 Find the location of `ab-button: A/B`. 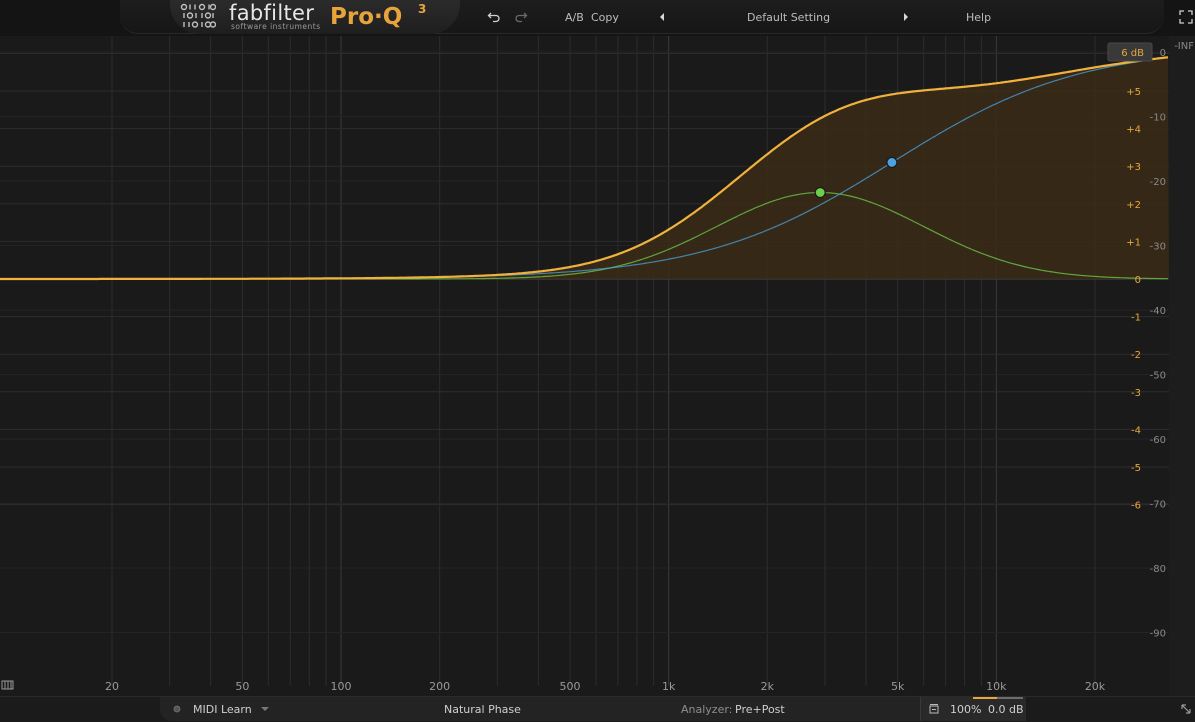

ab-button: A/B is located at coordinates (574, 17).